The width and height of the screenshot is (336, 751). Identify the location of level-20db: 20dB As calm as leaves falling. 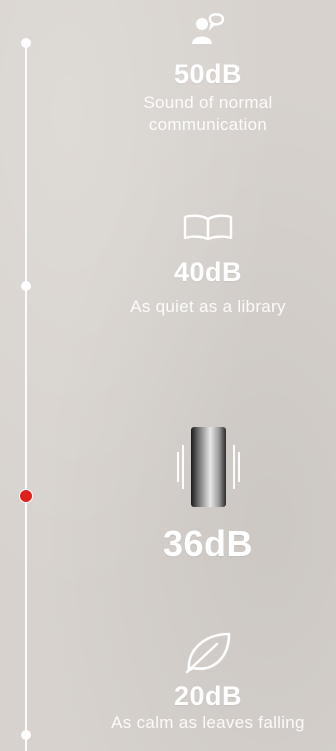
(208, 682).